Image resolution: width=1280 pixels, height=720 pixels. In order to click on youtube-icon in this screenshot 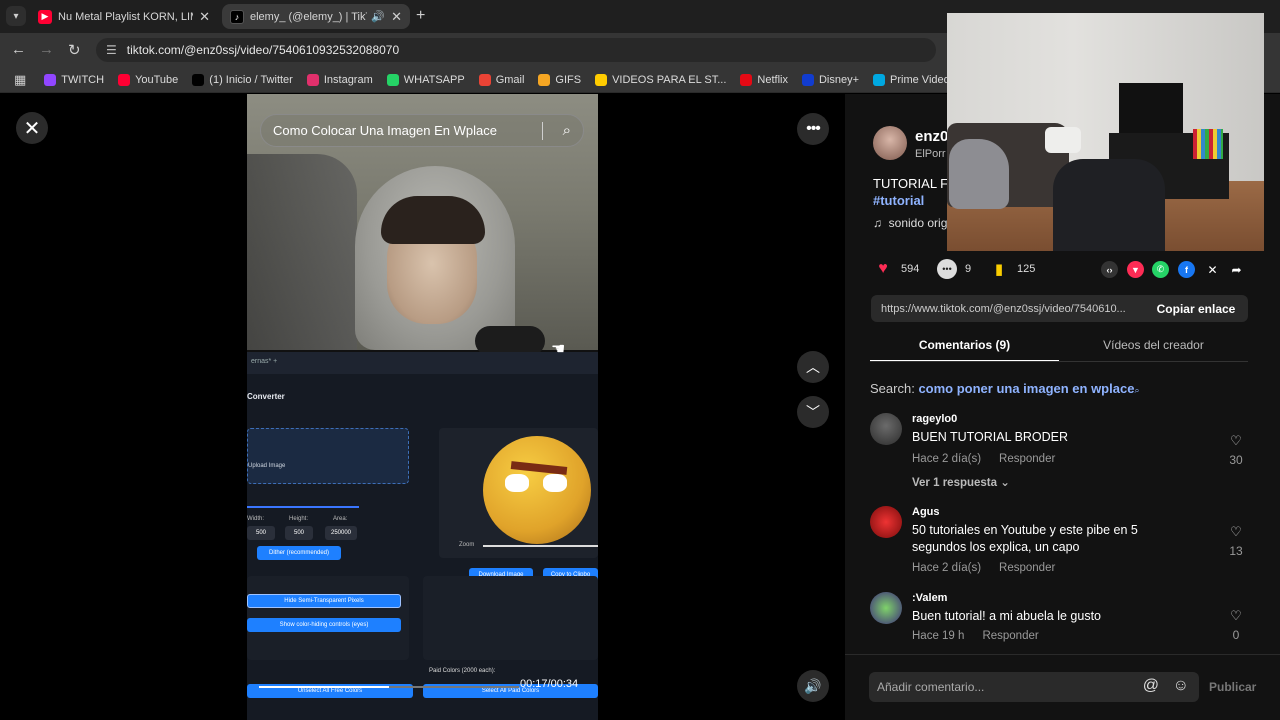, I will do `click(124, 79)`.